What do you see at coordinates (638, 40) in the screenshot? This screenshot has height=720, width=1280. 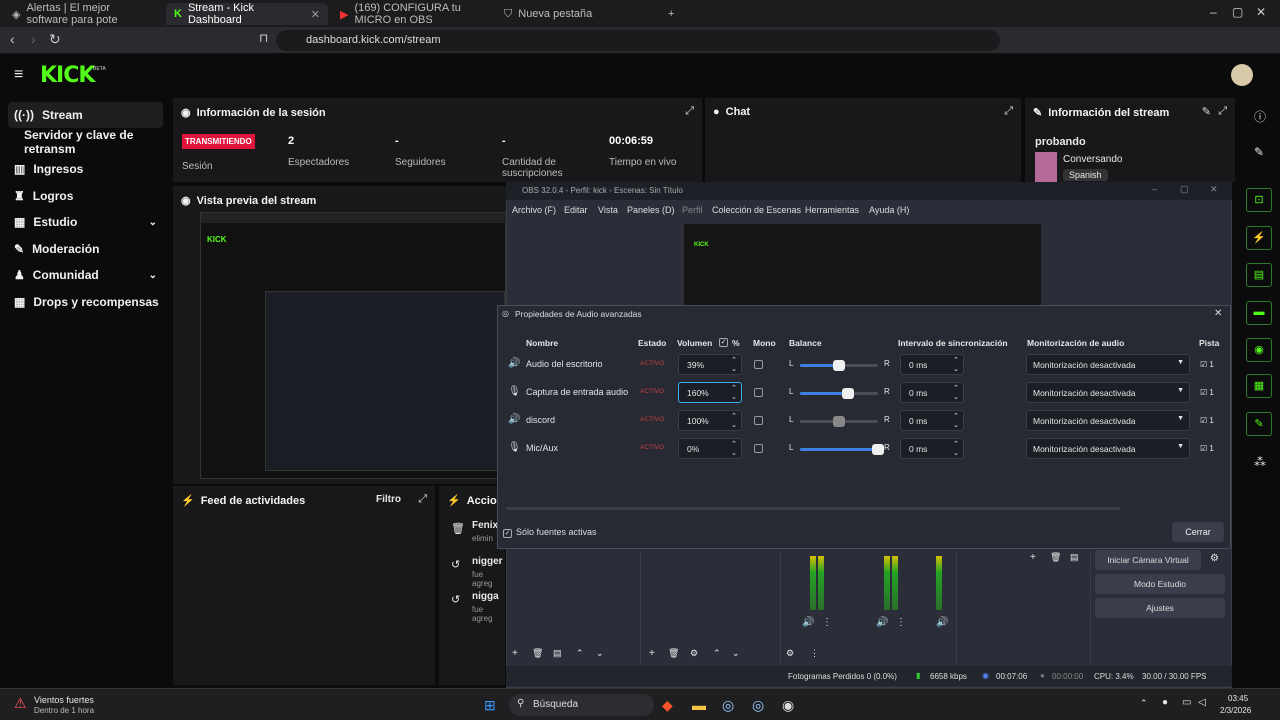 I see `url-field: dashboard.kick.com/stream` at bounding box center [638, 40].